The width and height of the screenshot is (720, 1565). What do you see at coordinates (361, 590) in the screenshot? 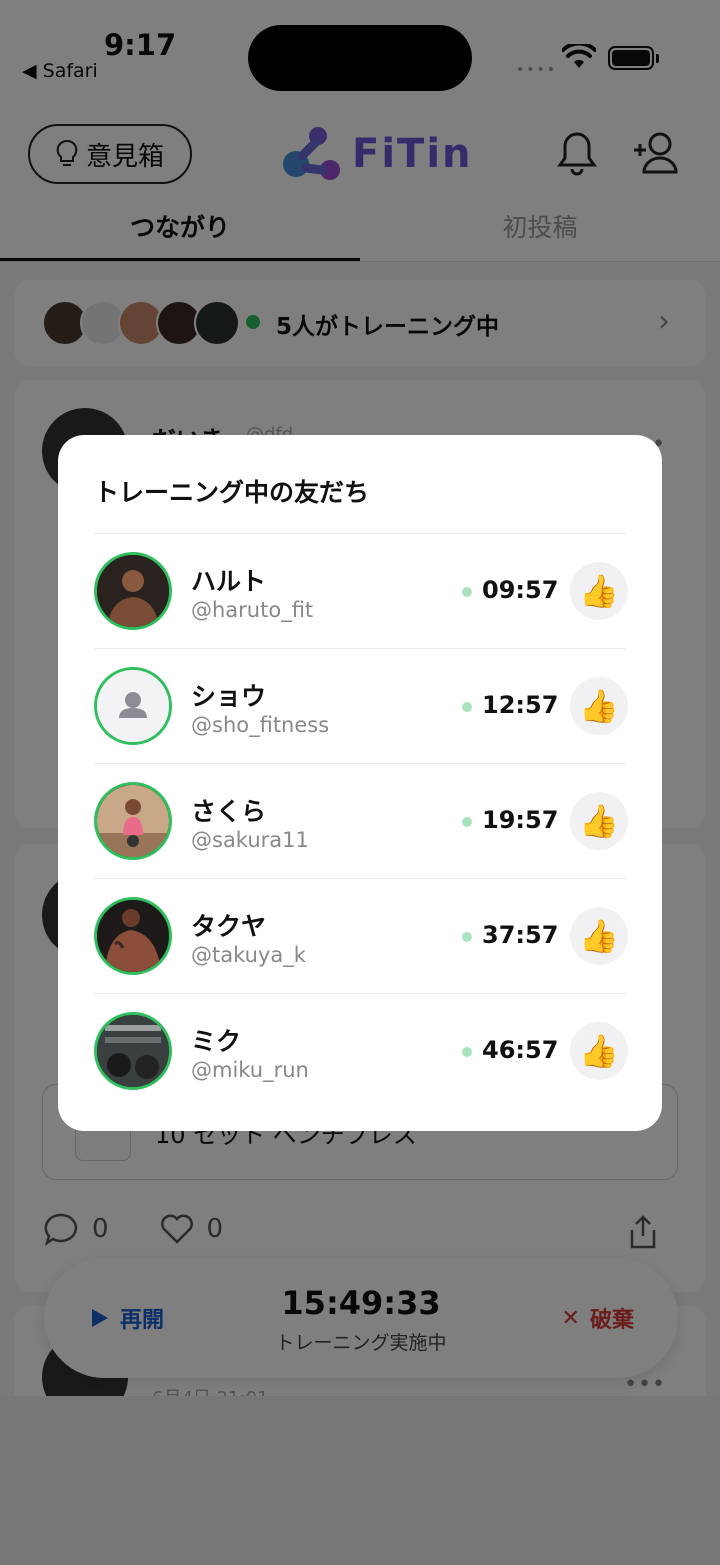
I see `list-item: ハルト @haruto_fit 09:57 👍` at bounding box center [361, 590].